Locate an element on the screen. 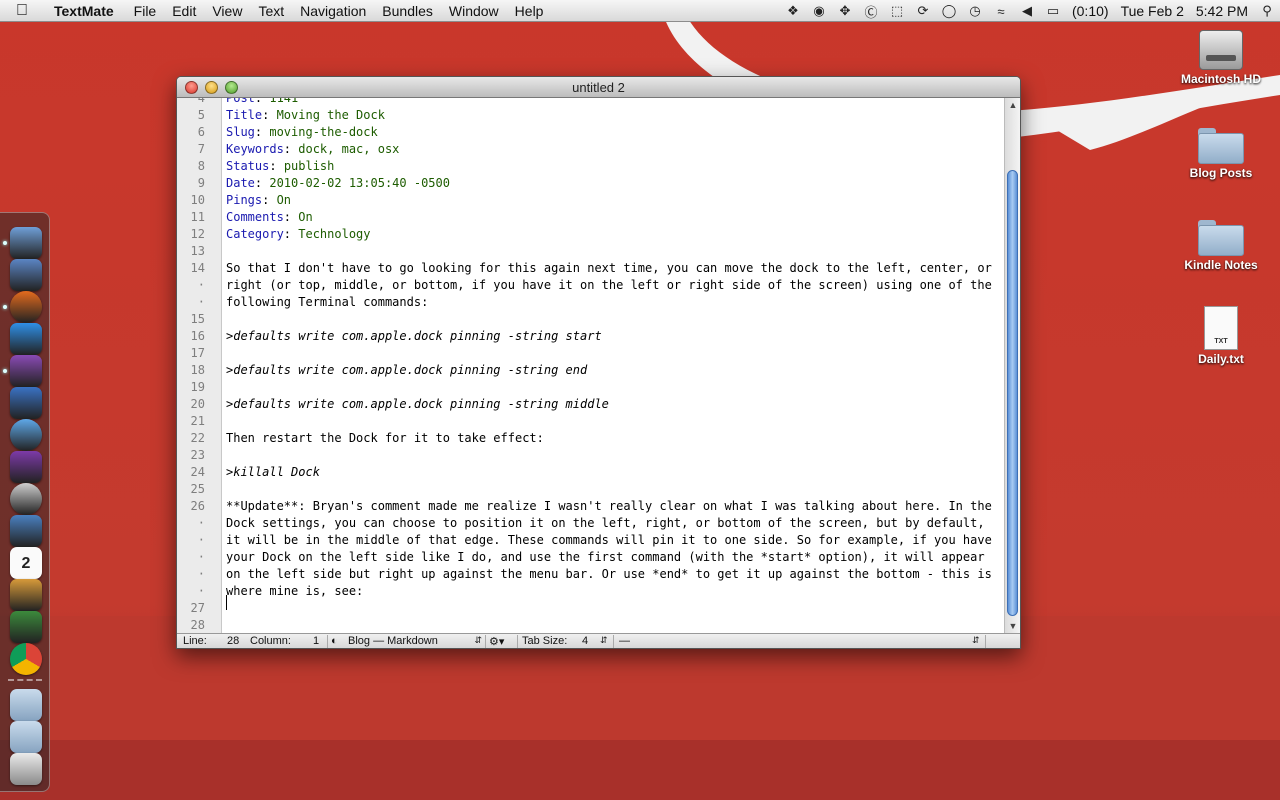 Image resolution: width=1280 pixels, height=800 pixels. screenshot-icon: ⬚ is located at coordinates (897, 11).